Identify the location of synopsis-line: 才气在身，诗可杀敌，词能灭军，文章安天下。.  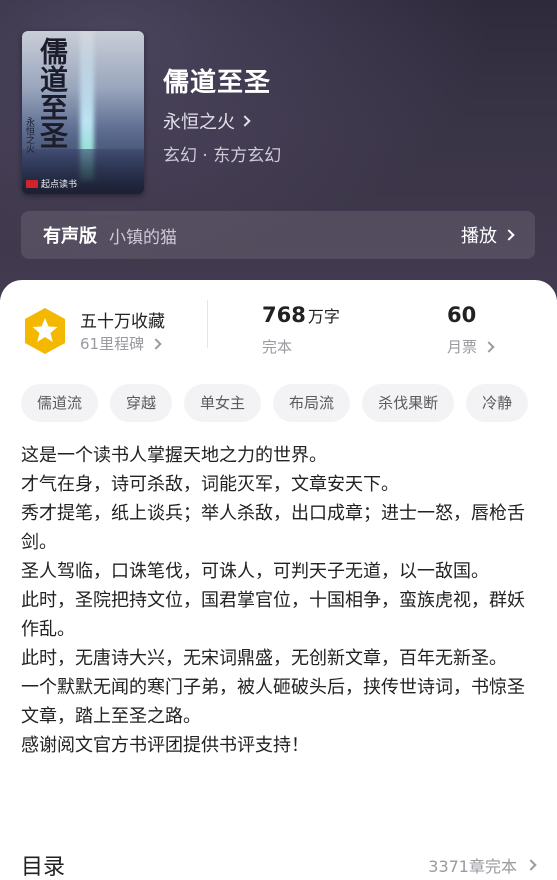
(210, 484).